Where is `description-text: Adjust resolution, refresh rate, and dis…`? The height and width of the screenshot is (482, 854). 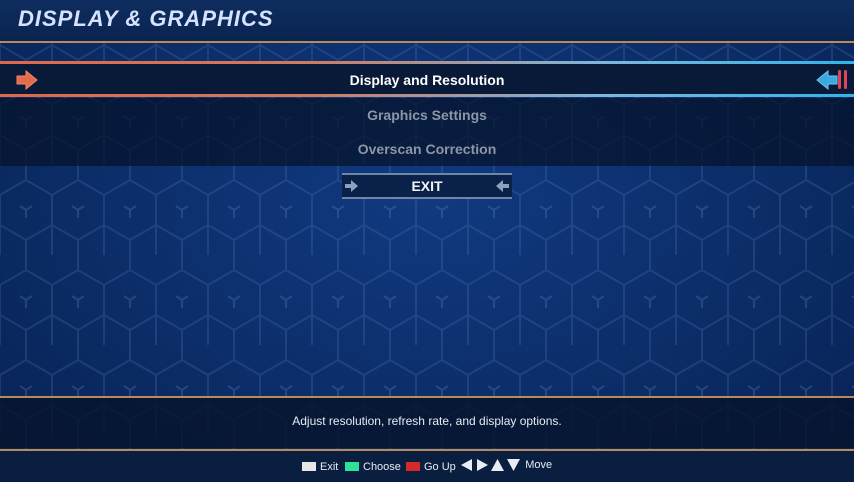
description-text: Adjust resolution, refresh rate, and dis… is located at coordinates (427, 421).